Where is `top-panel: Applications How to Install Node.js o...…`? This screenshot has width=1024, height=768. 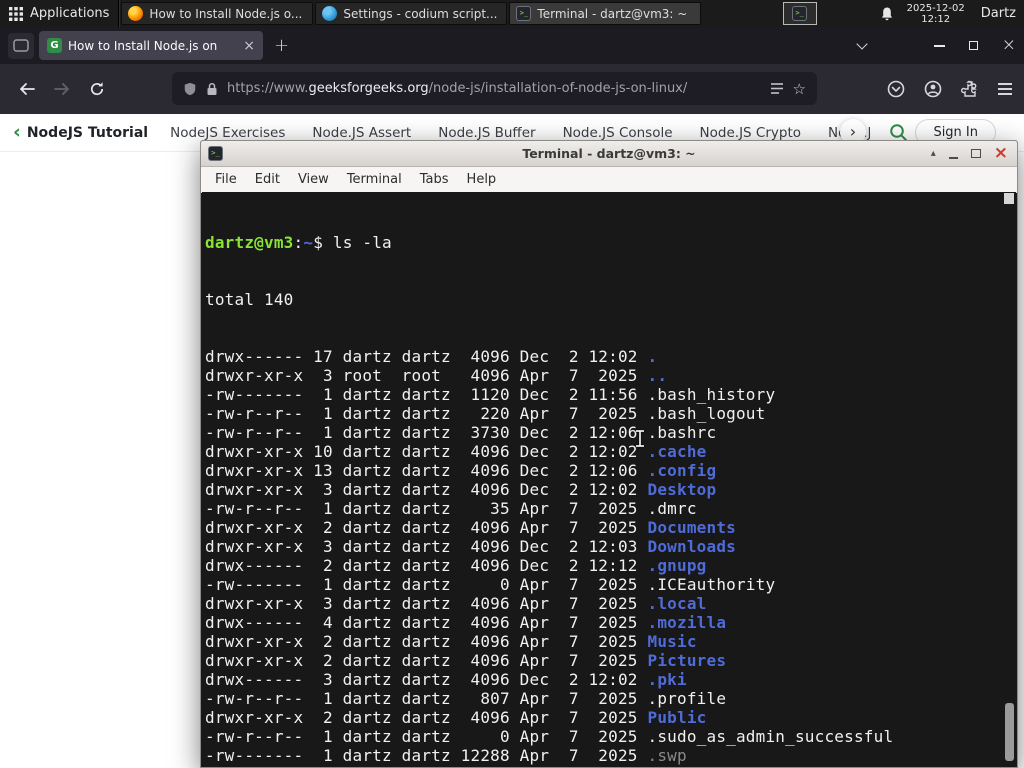
top-panel: Applications How to Install Node.js o...… is located at coordinates (512, 13).